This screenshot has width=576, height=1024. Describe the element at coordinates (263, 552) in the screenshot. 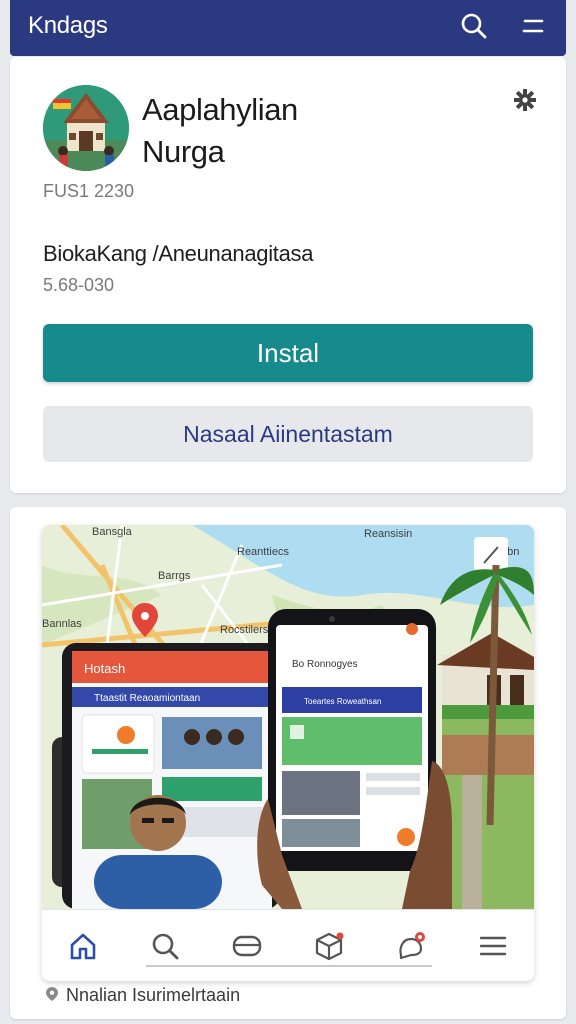

I see `map-label: Reanttiecs` at that location.